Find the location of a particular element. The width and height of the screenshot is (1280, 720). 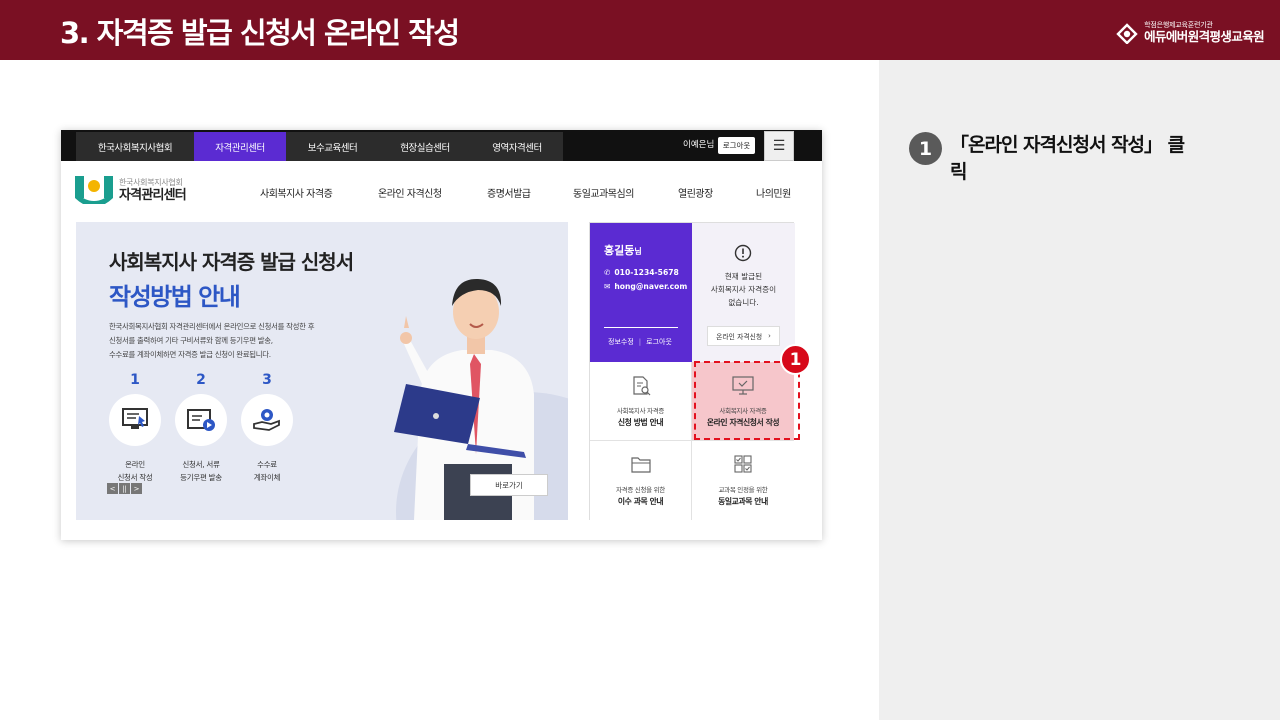

cell-caption: 교과목 인정을 위한 is located at coordinates (743, 490).